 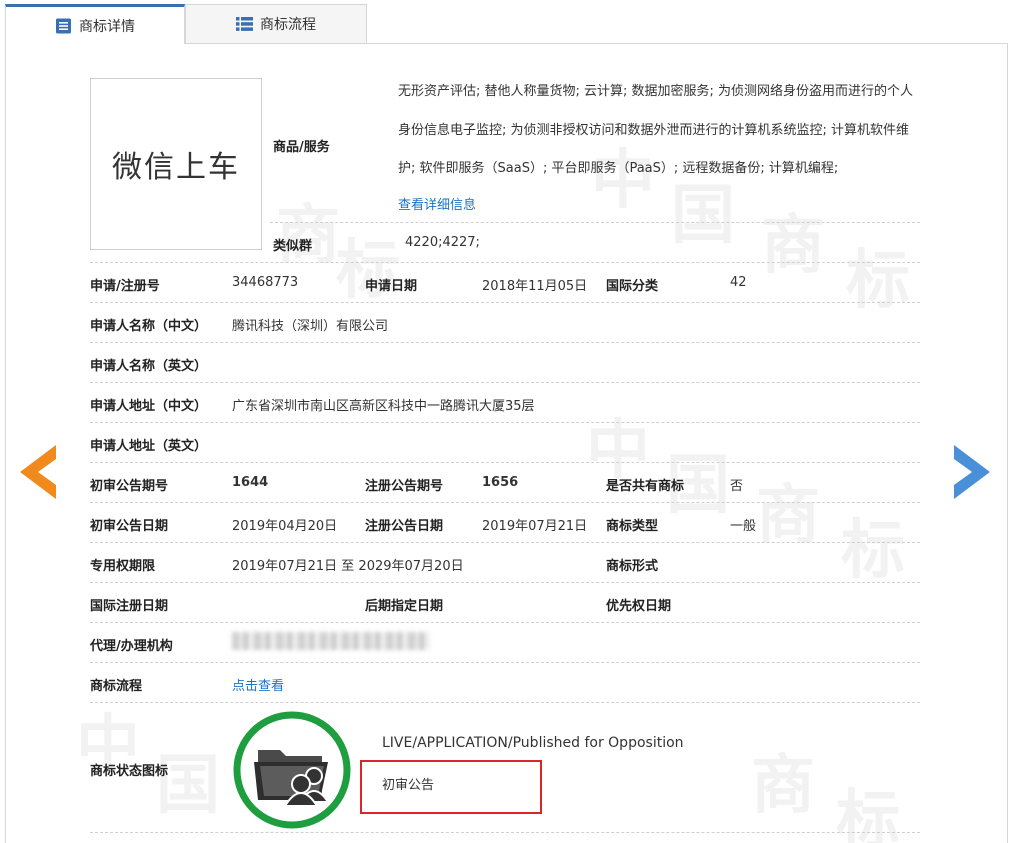 I want to click on mark-type-value: 一般, so click(x=743, y=526).